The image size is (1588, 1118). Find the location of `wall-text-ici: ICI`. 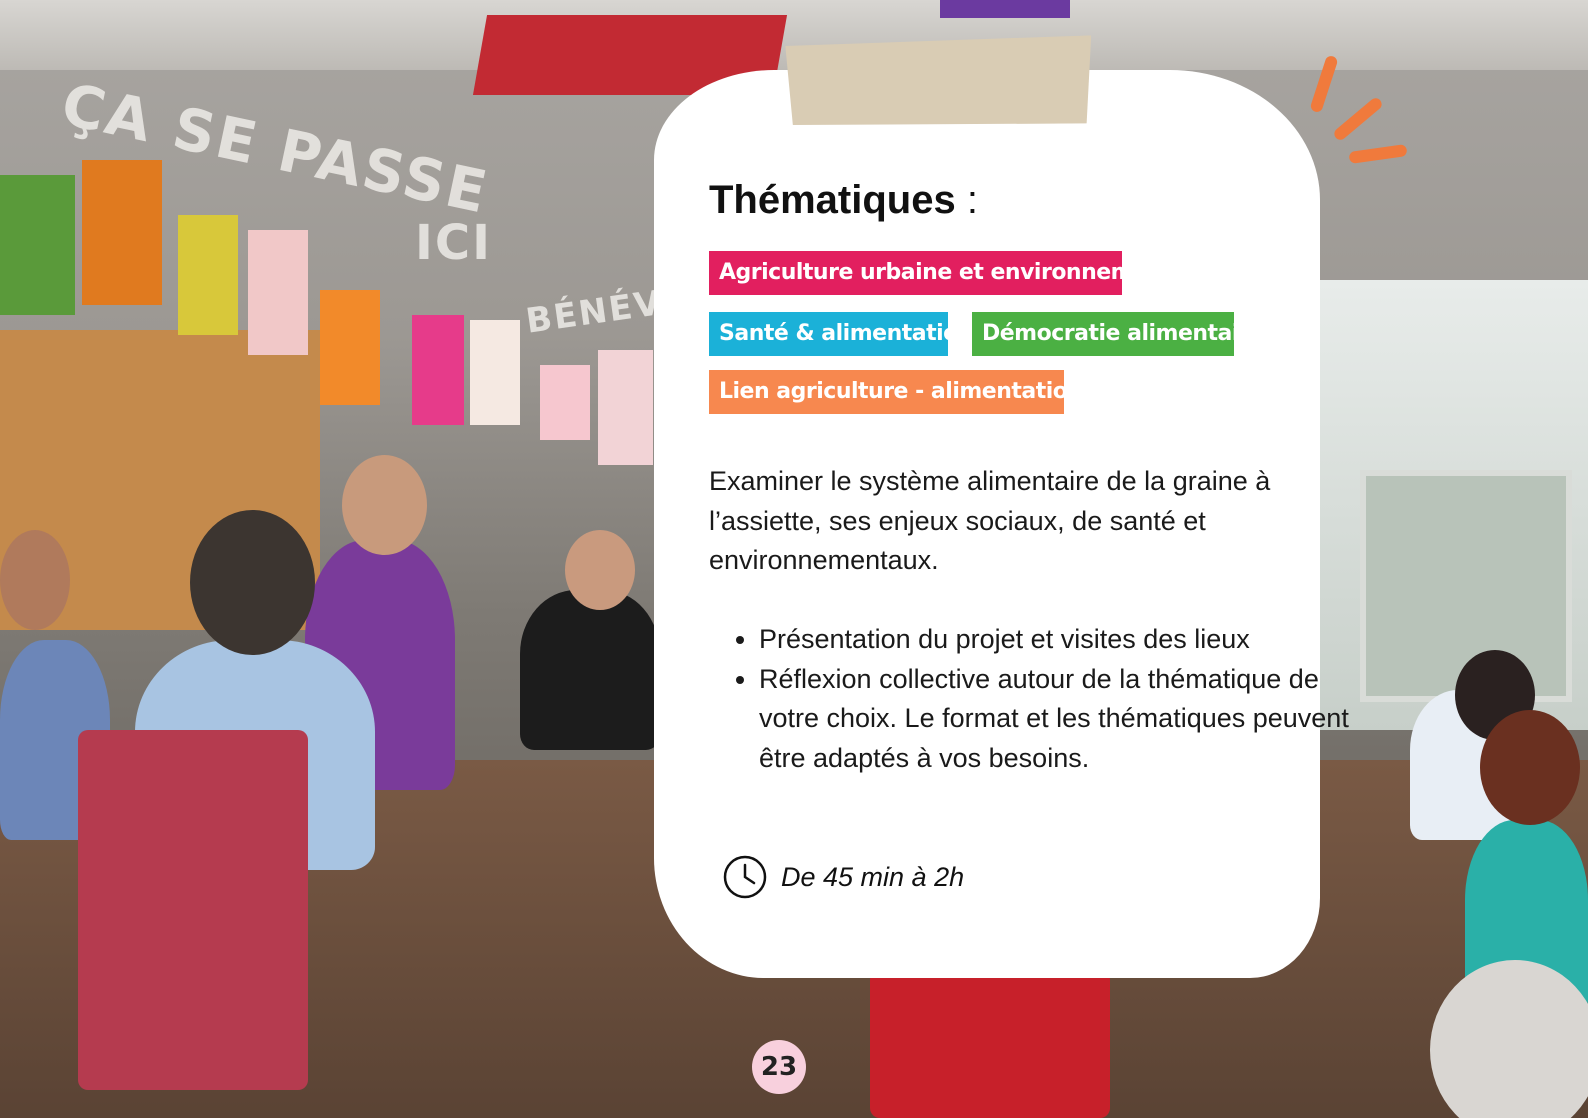

wall-text-ici: ICI is located at coordinates (453, 243).